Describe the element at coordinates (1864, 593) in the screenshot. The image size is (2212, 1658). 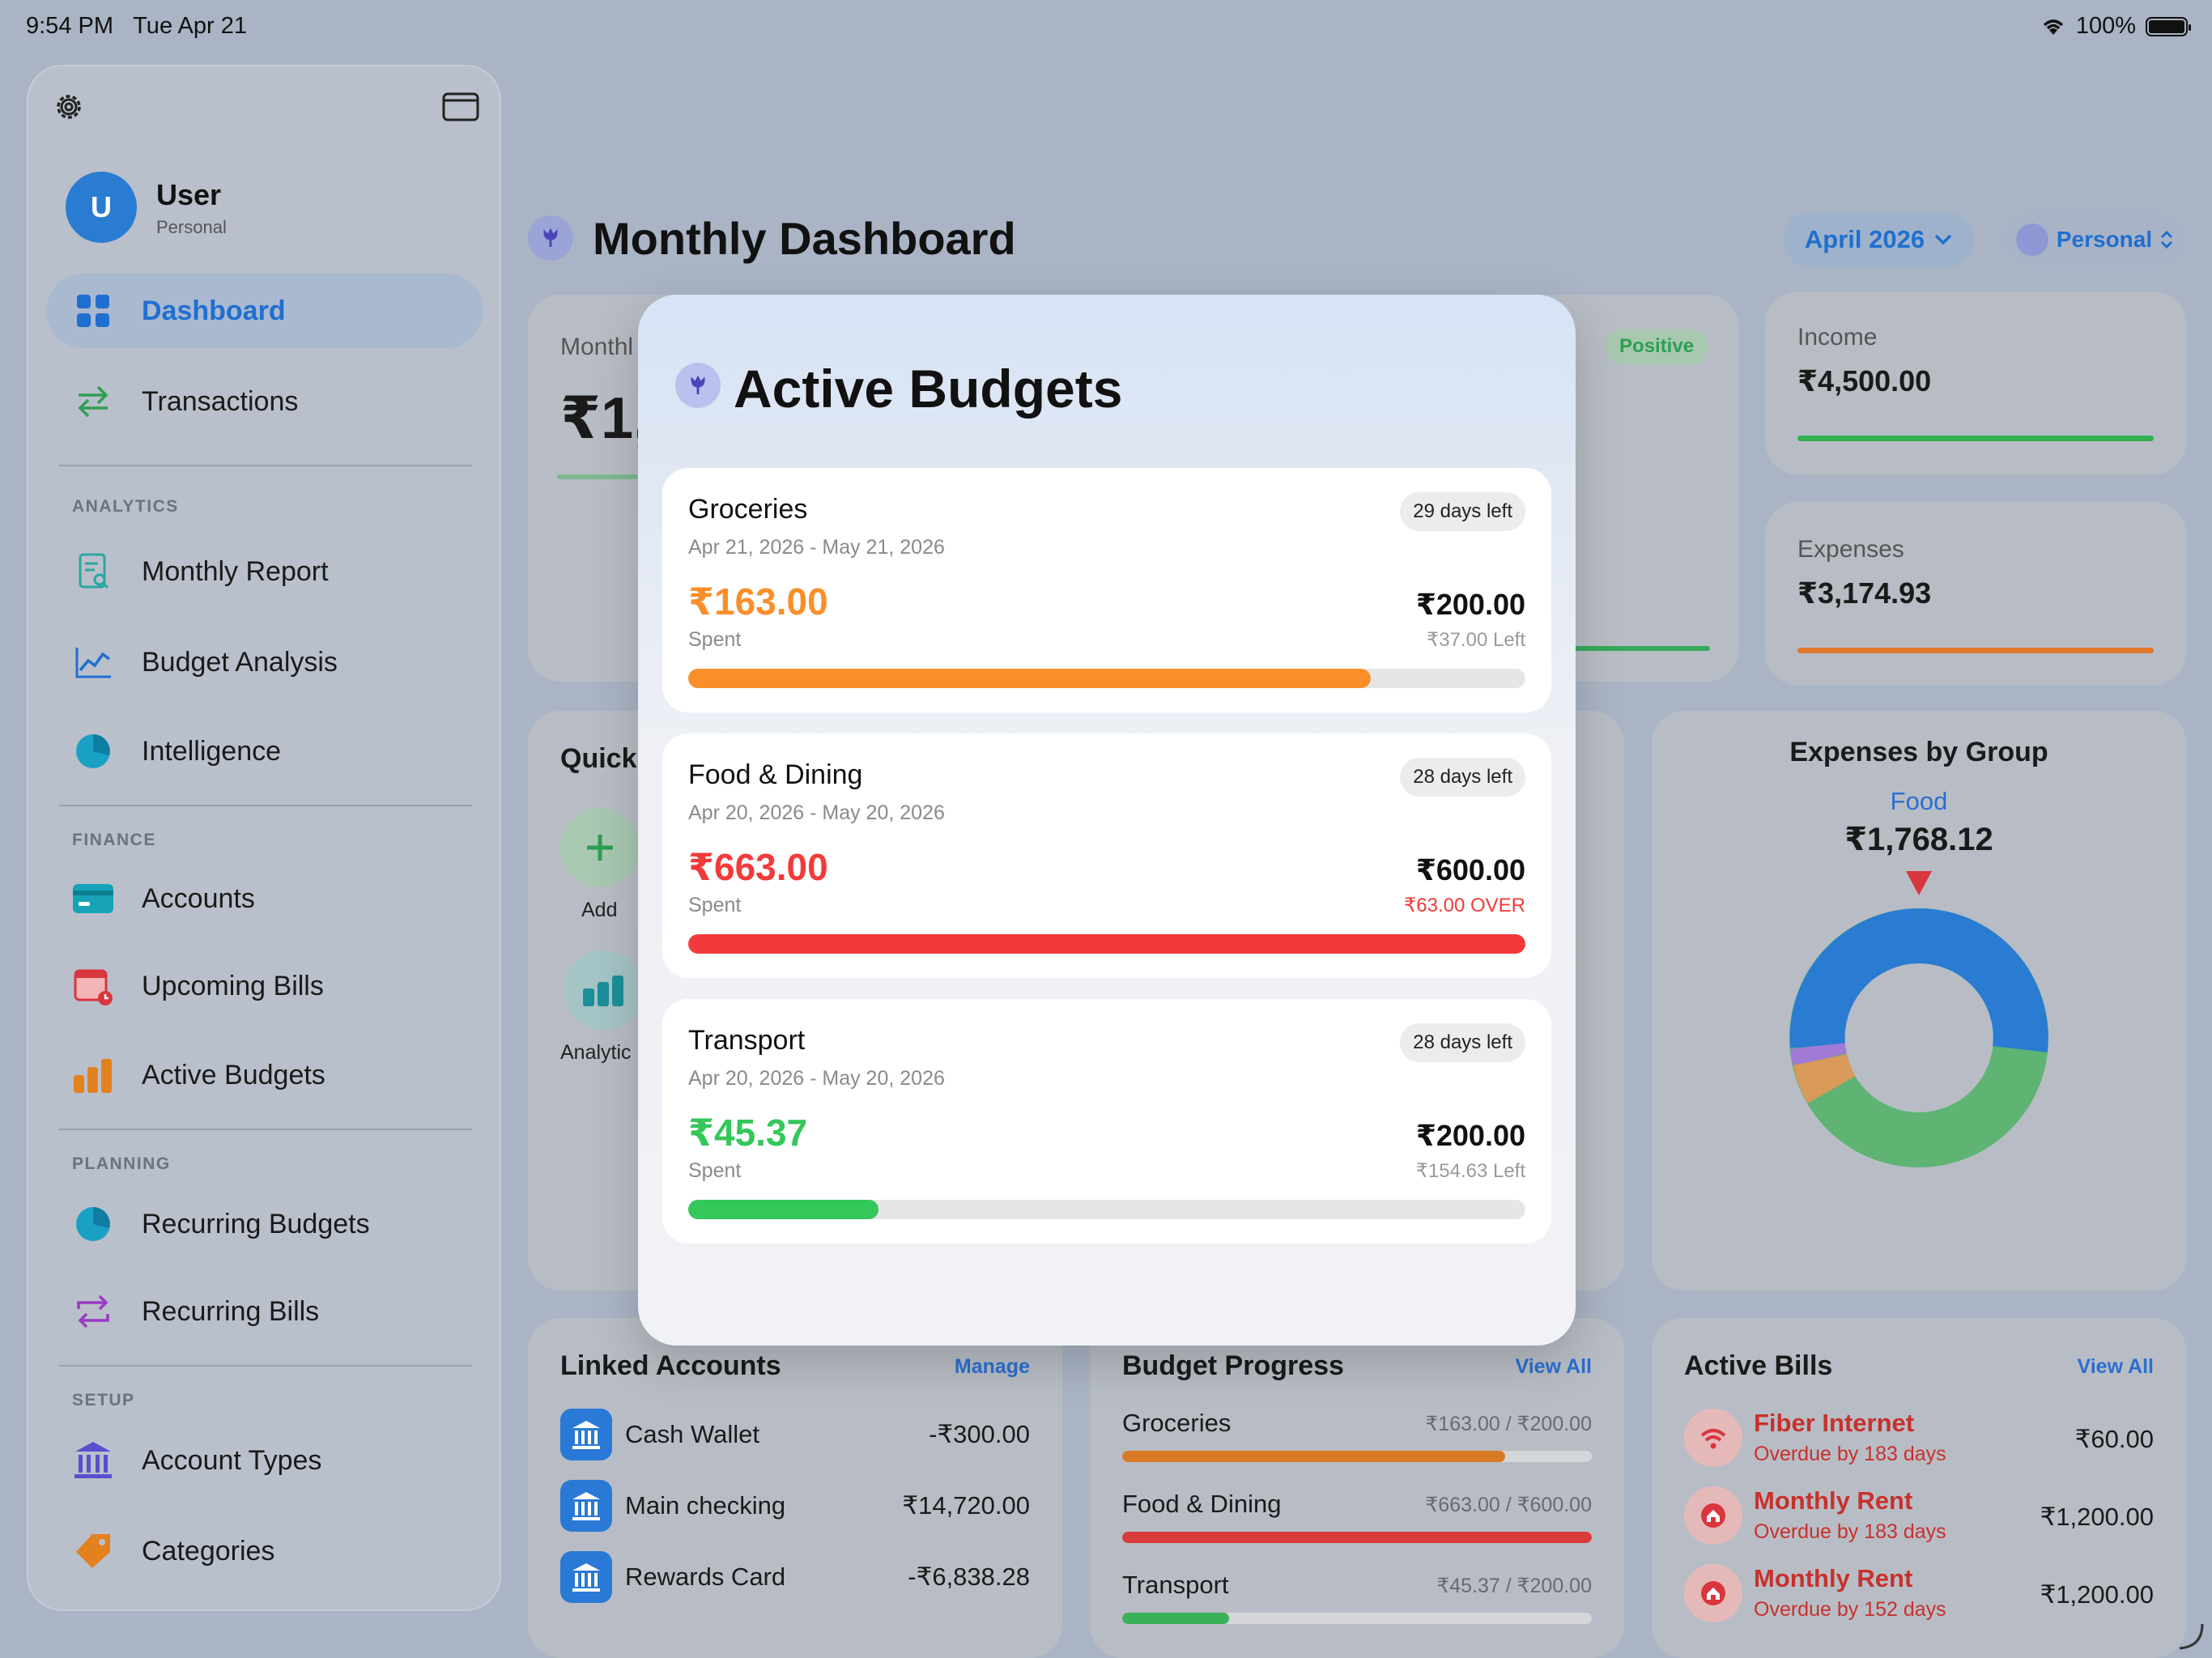
I see `expenses-value: ₹3,174.93` at that location.